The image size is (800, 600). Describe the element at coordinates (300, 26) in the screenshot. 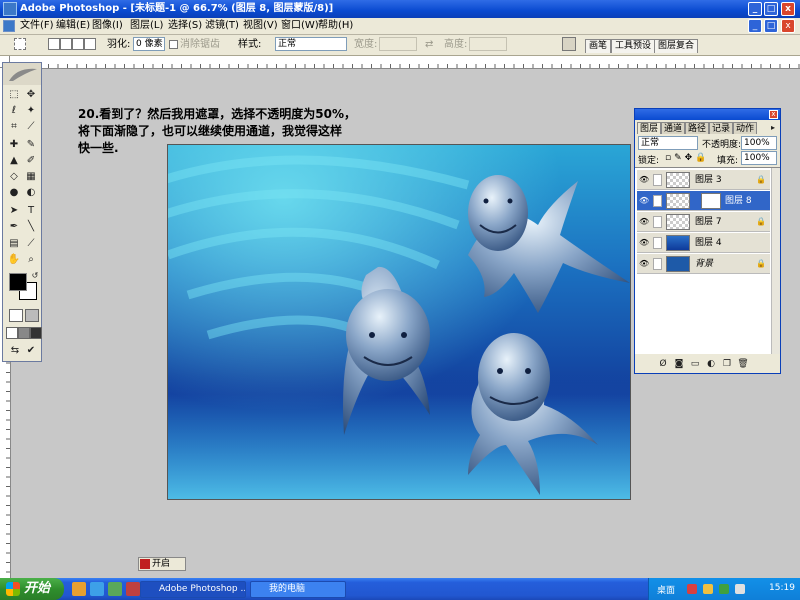

I see `menu-window: 窗口(W)` at that location.